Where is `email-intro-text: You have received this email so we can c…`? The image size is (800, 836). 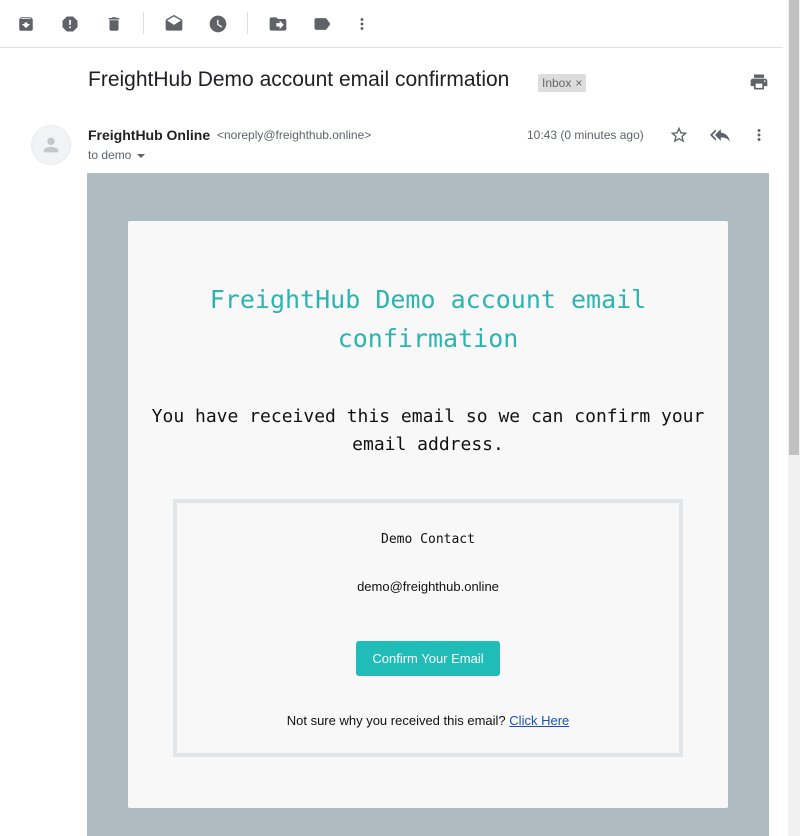
email-intro-text: You have received this email so we can c… is located at coordinates (428, 430).